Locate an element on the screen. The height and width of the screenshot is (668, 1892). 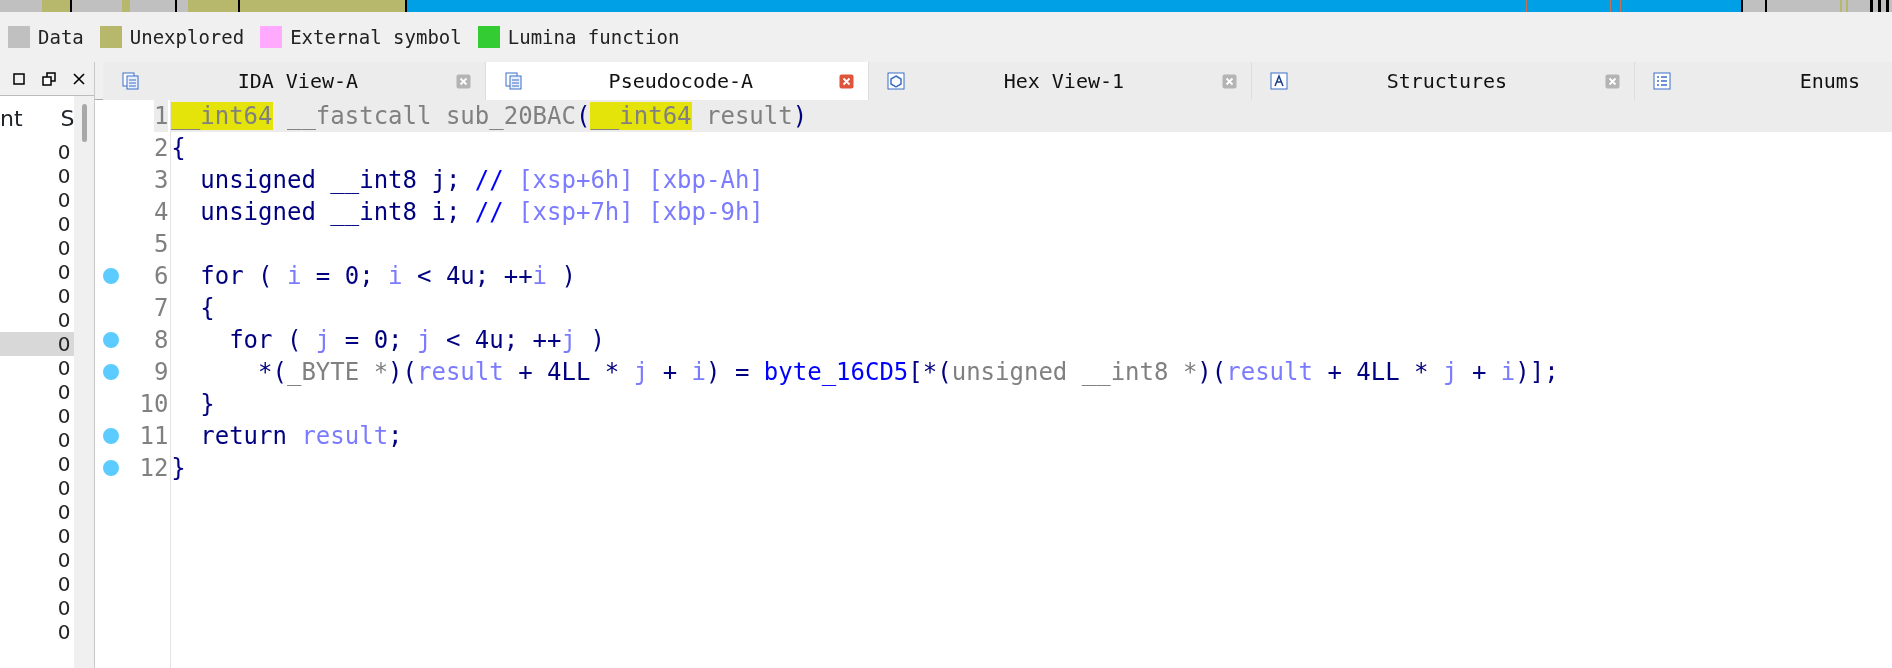
legend-label: Data is located at coordinates (61, 37).